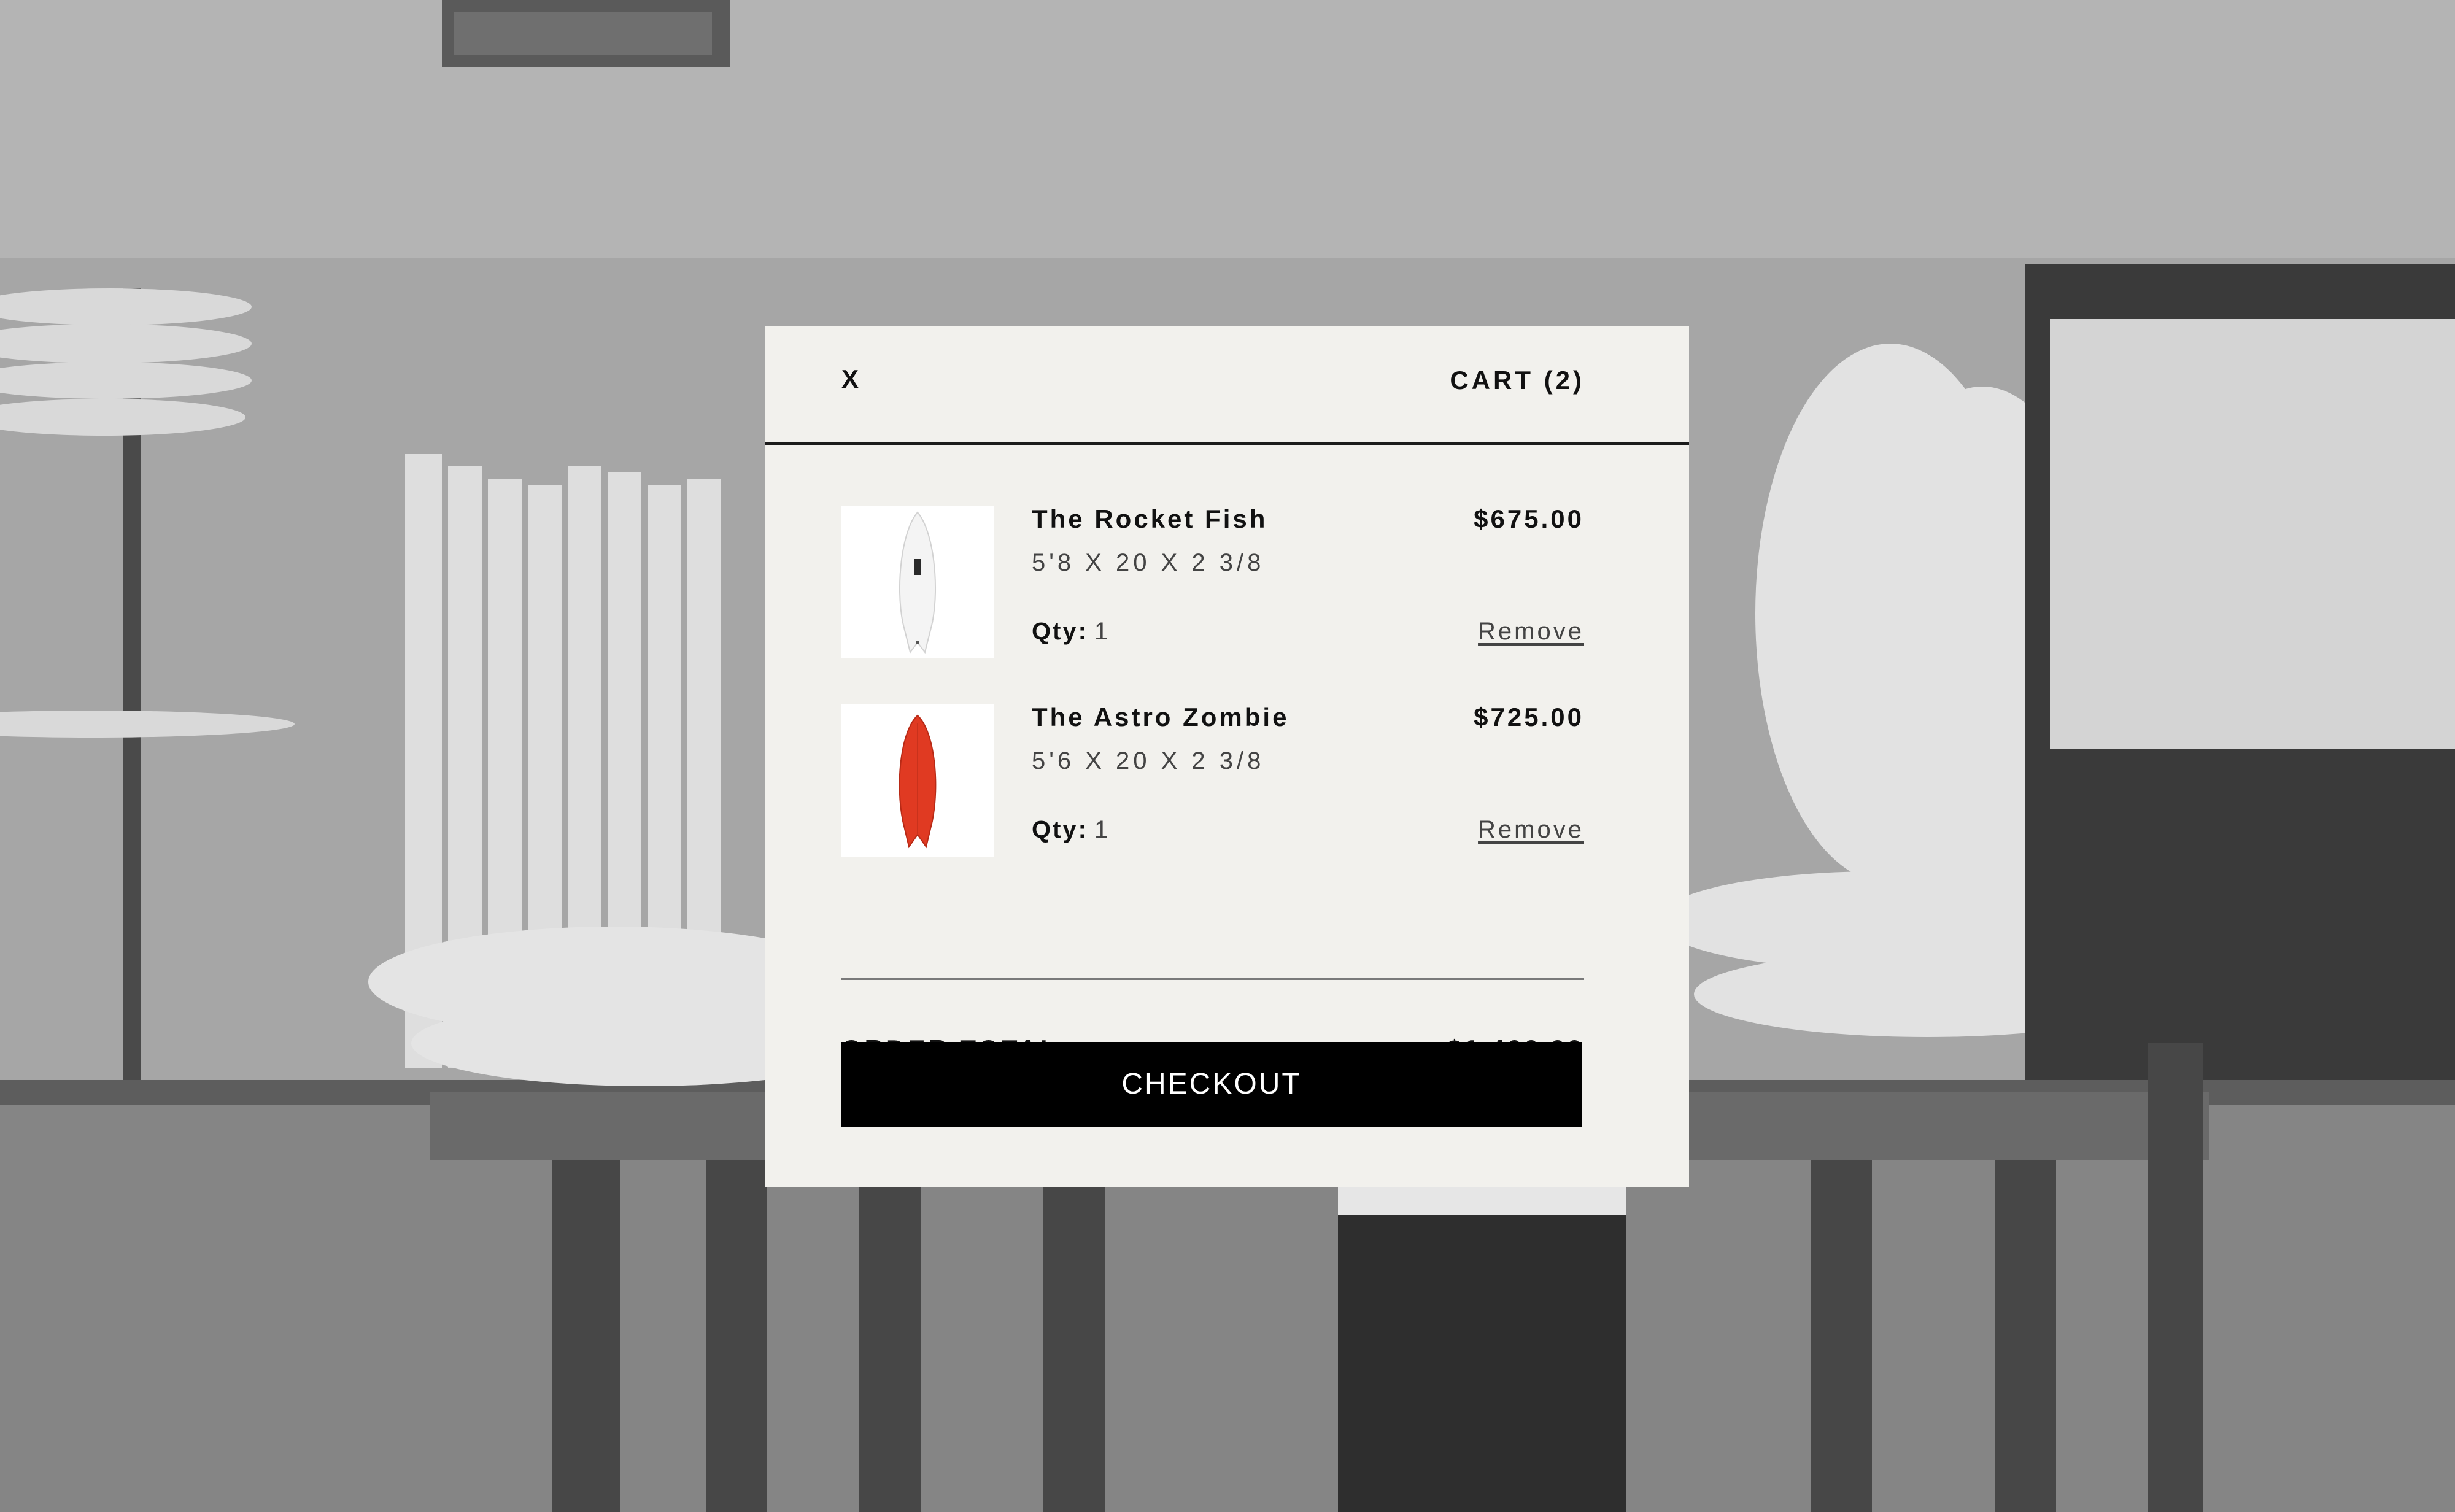 The height and width of the screenshot is (1512, 2455). I want to click on item-dimensions: 5'6 X 20 X 2 3/8, so click(1149, 760).